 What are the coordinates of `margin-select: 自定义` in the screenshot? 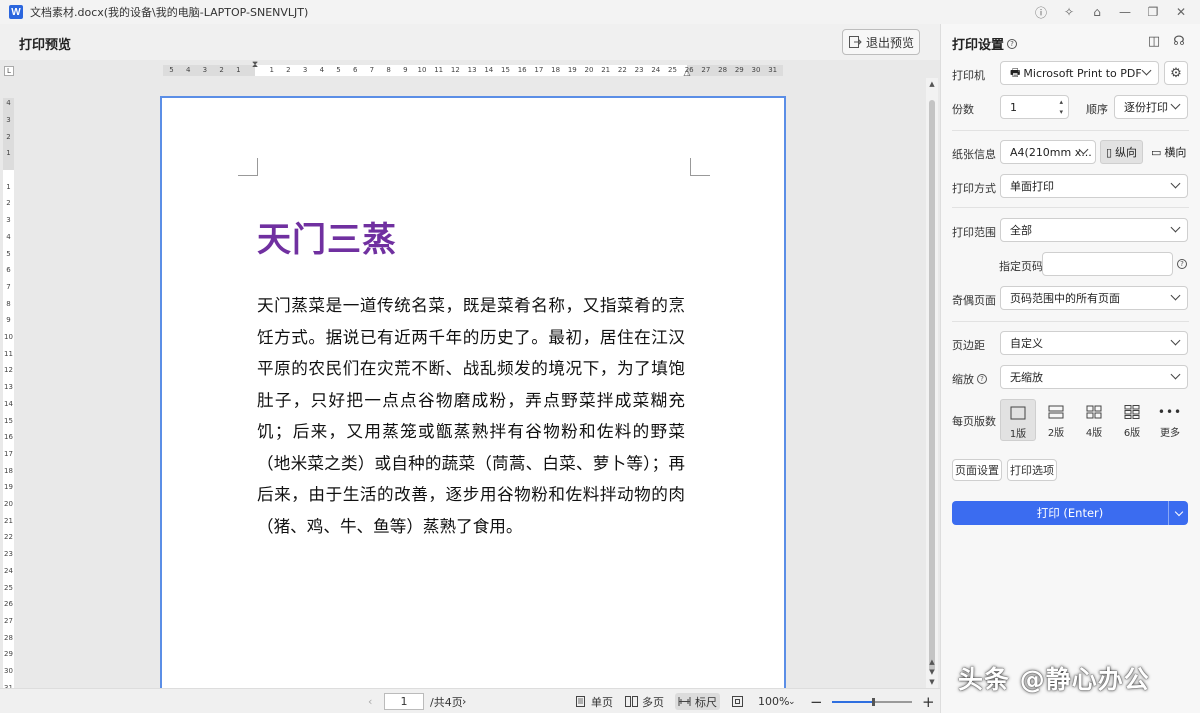 It's located at (1094, 343).